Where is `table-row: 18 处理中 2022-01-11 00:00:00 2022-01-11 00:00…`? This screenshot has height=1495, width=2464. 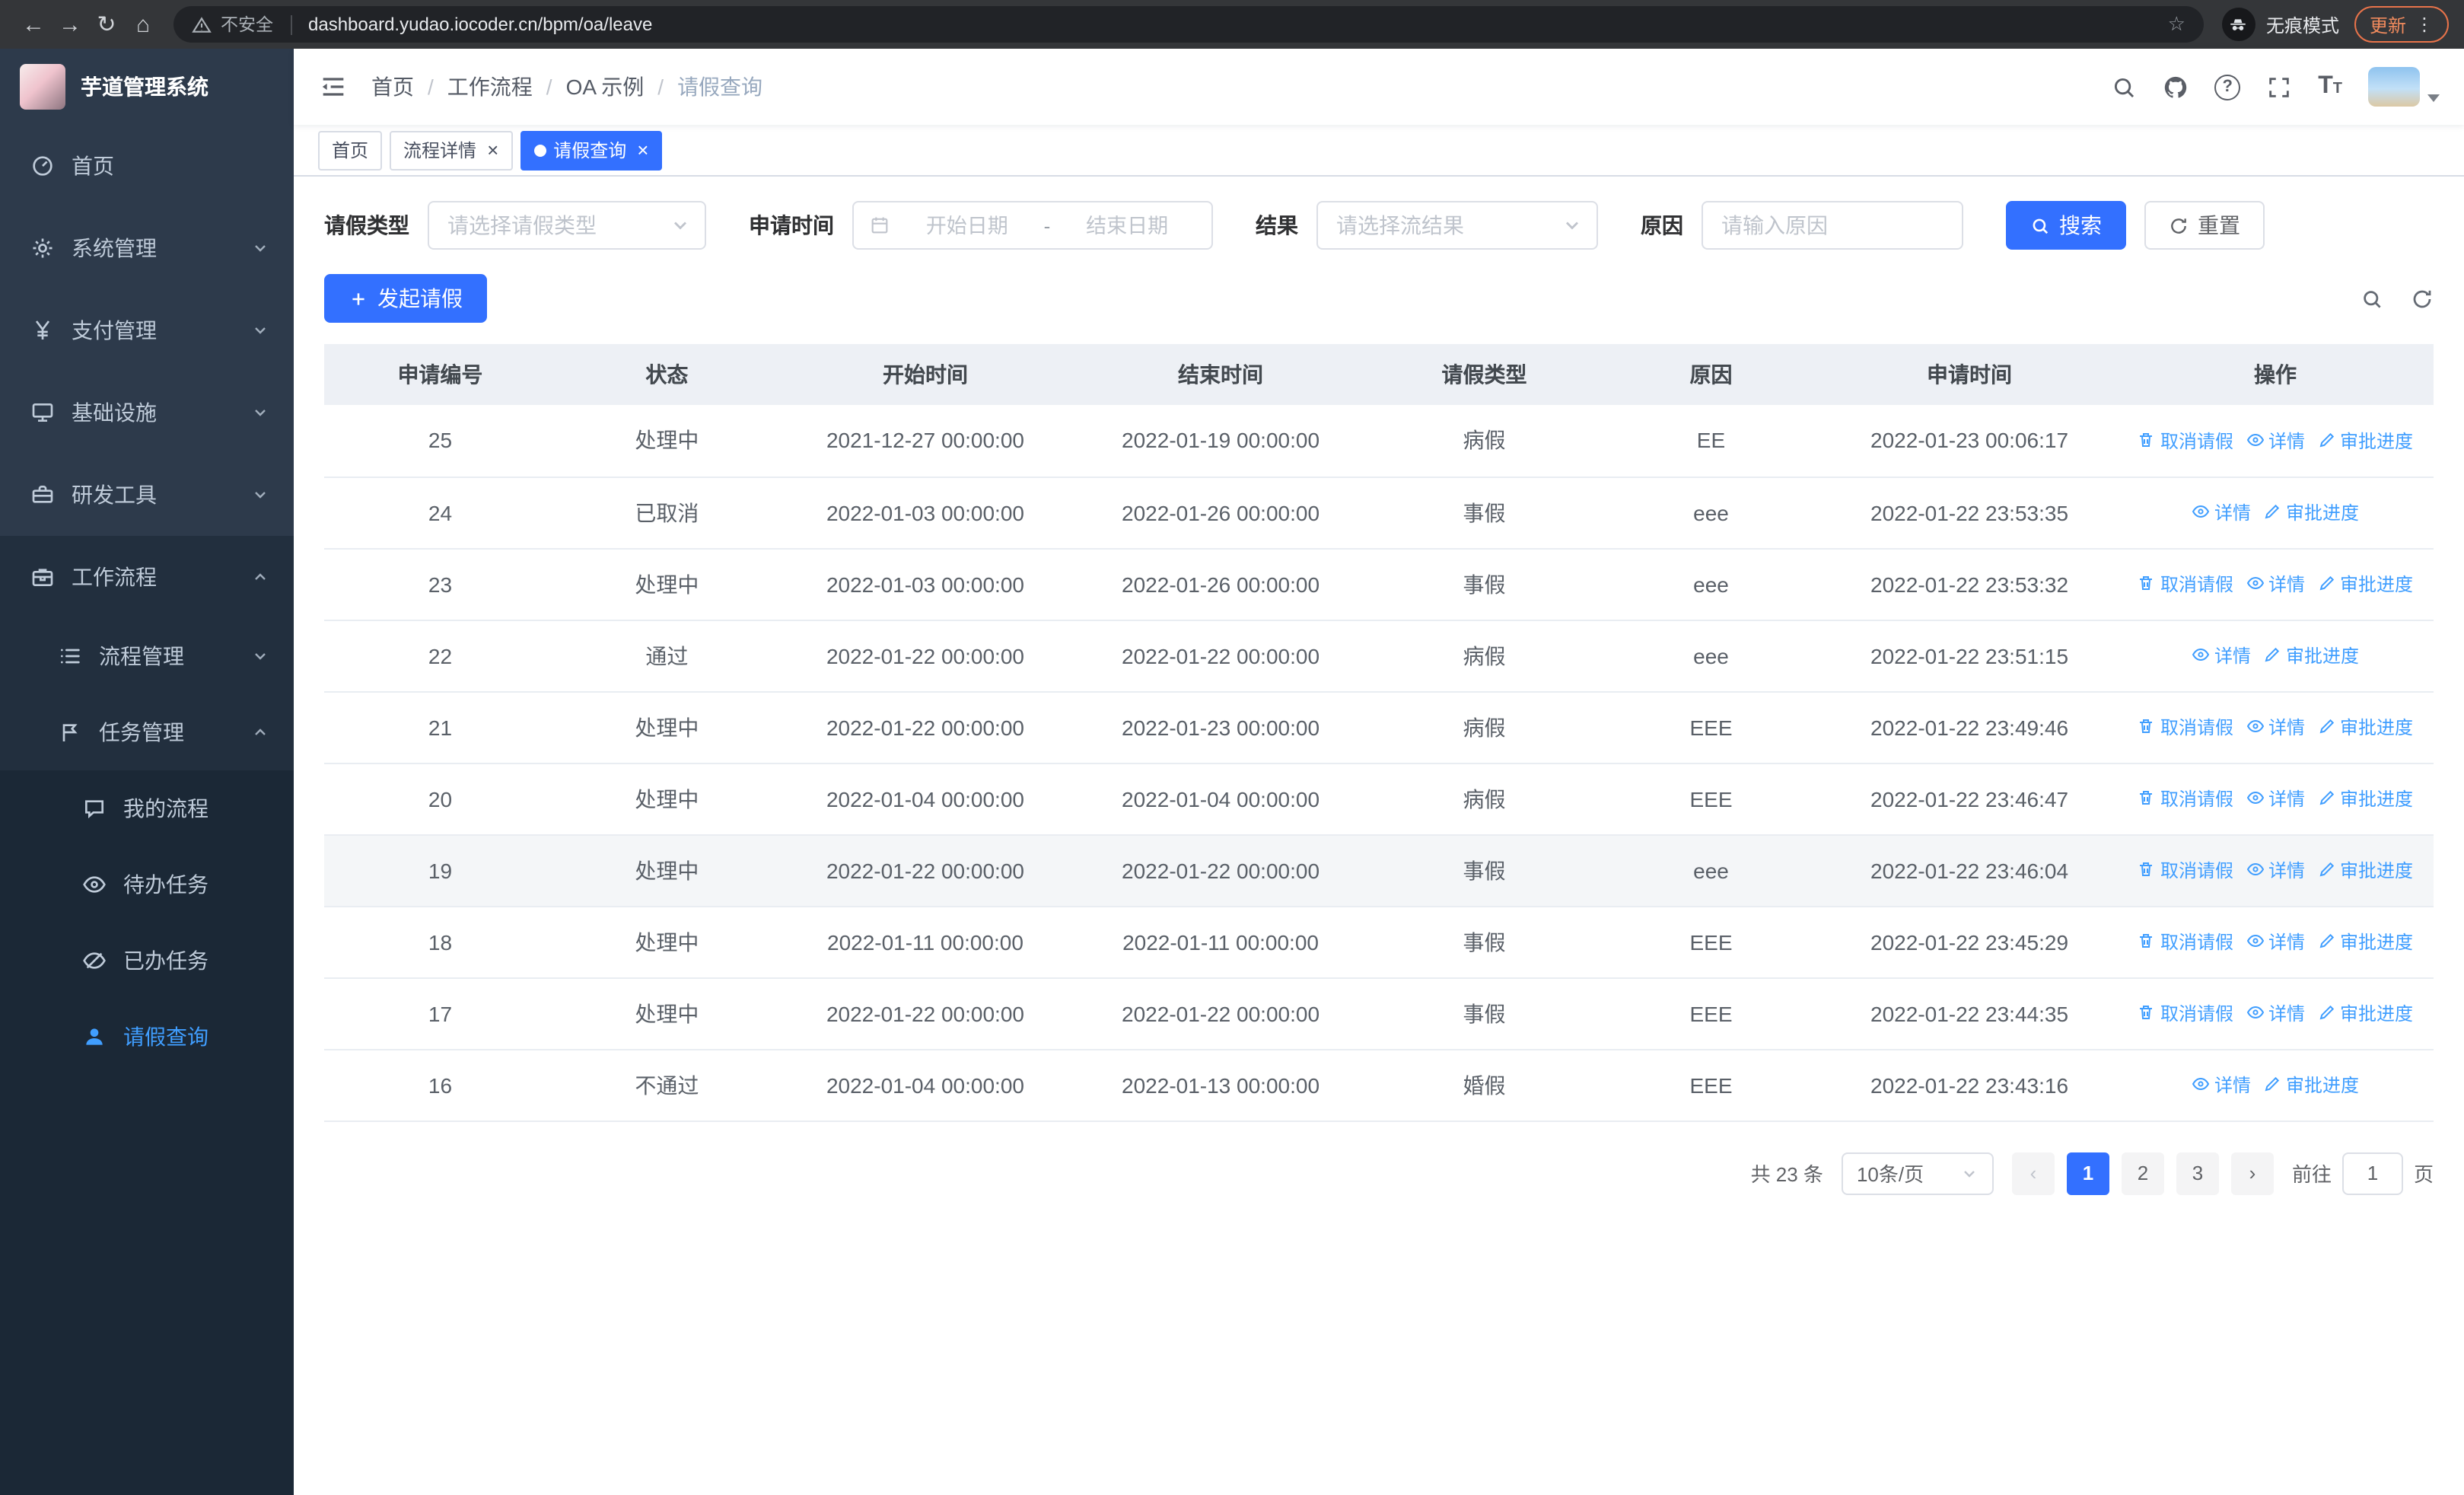
table-row: 18 处理中 2022-01-11 00:00:00 2022-01-11 00:00… is located at coordinates (1379, 942).